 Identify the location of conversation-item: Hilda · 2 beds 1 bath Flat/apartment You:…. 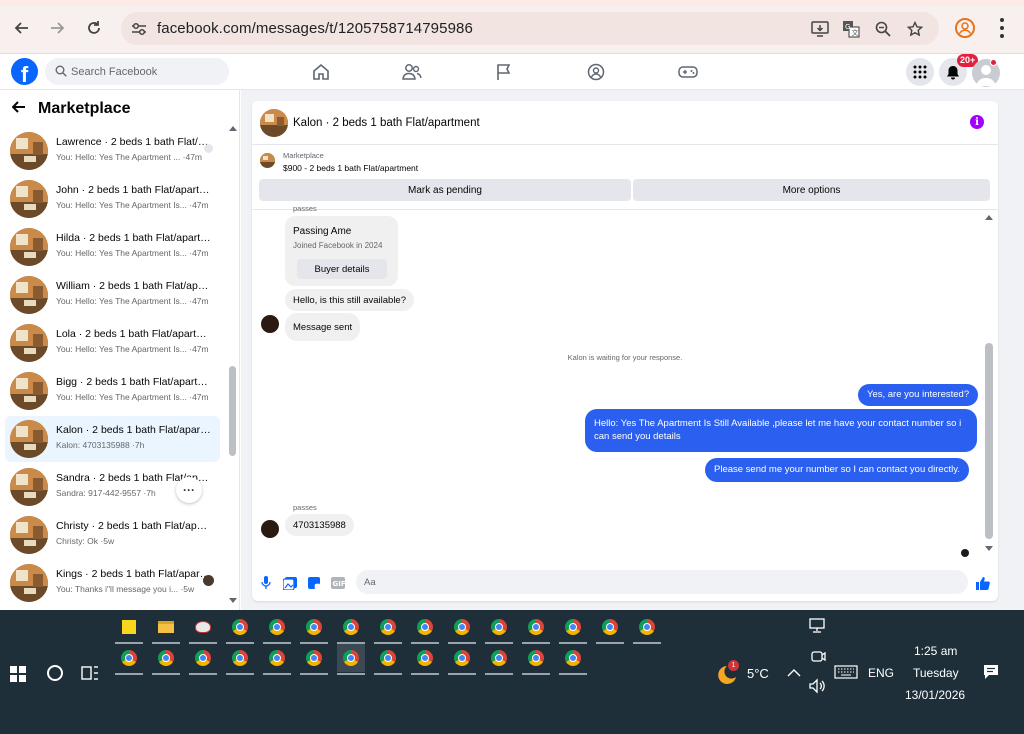
(112, 247).